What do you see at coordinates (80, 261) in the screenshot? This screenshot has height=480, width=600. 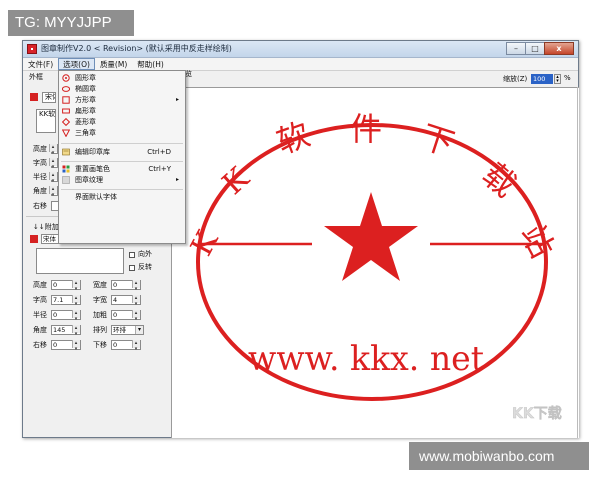 I see `additional-text-input` at bounding box center [80, 261].